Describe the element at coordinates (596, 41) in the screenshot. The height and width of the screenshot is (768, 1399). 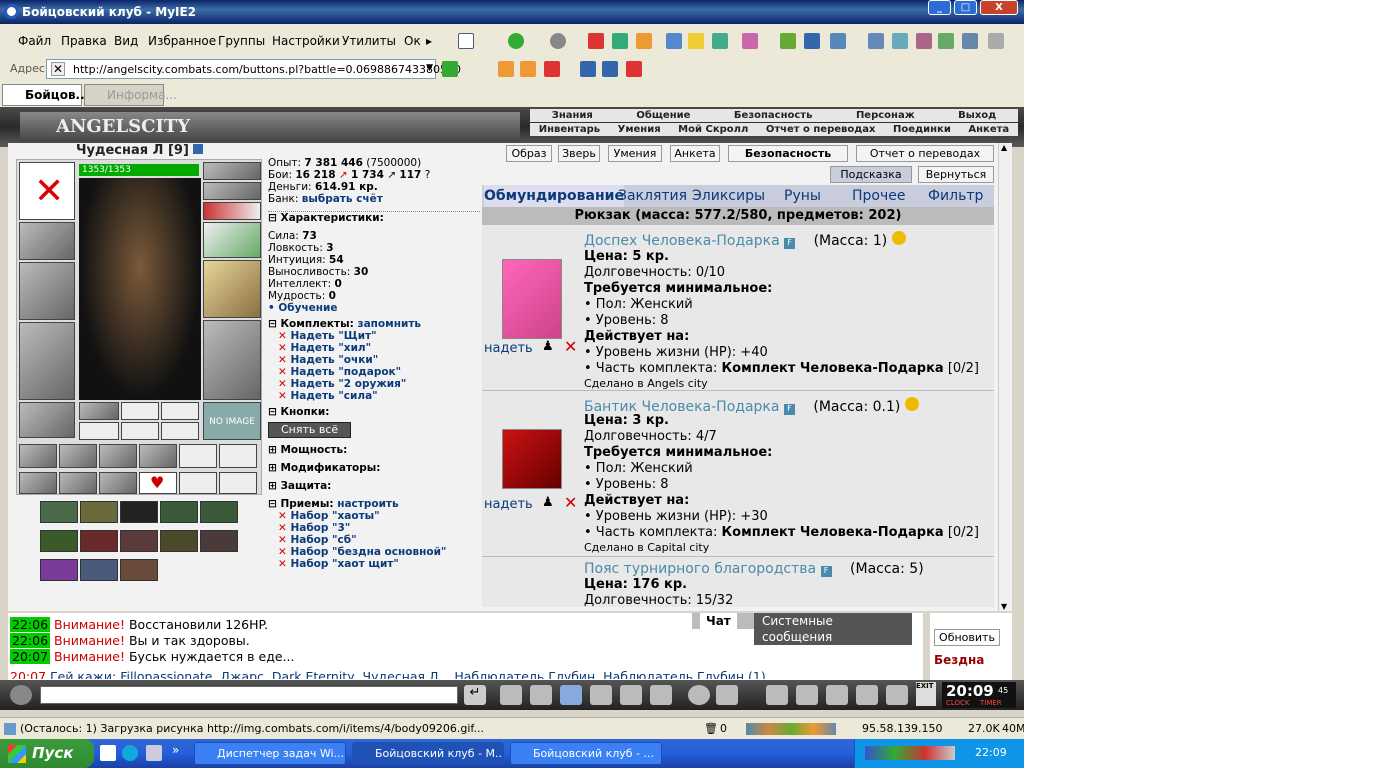
I see `stop-icon` at that location.